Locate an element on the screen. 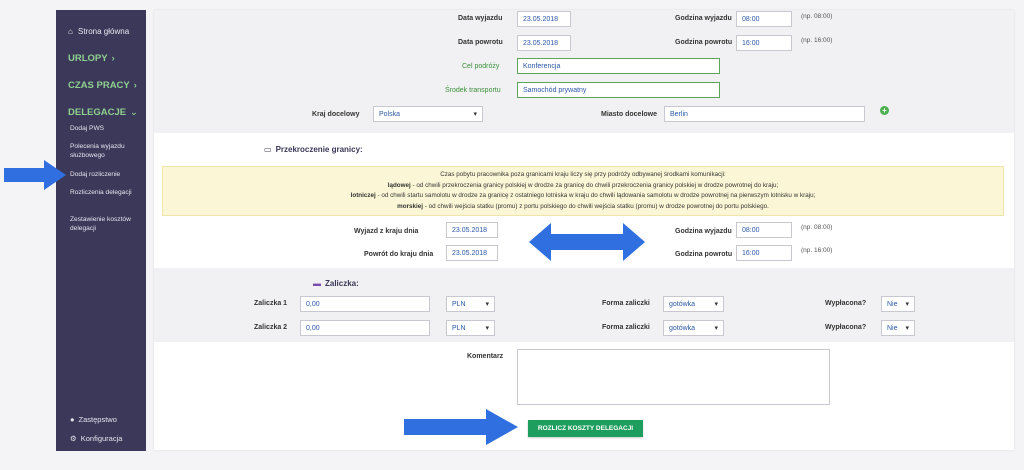  nav-delegacje: DELEGACJE ⌄ is located at coordinates (103, 112).